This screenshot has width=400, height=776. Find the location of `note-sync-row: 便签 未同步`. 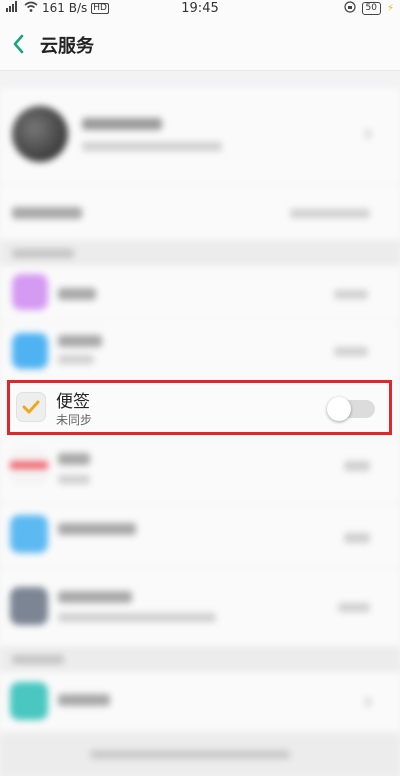

note-sync-row: 便签 未同步 is located at coordinates (199, 407).